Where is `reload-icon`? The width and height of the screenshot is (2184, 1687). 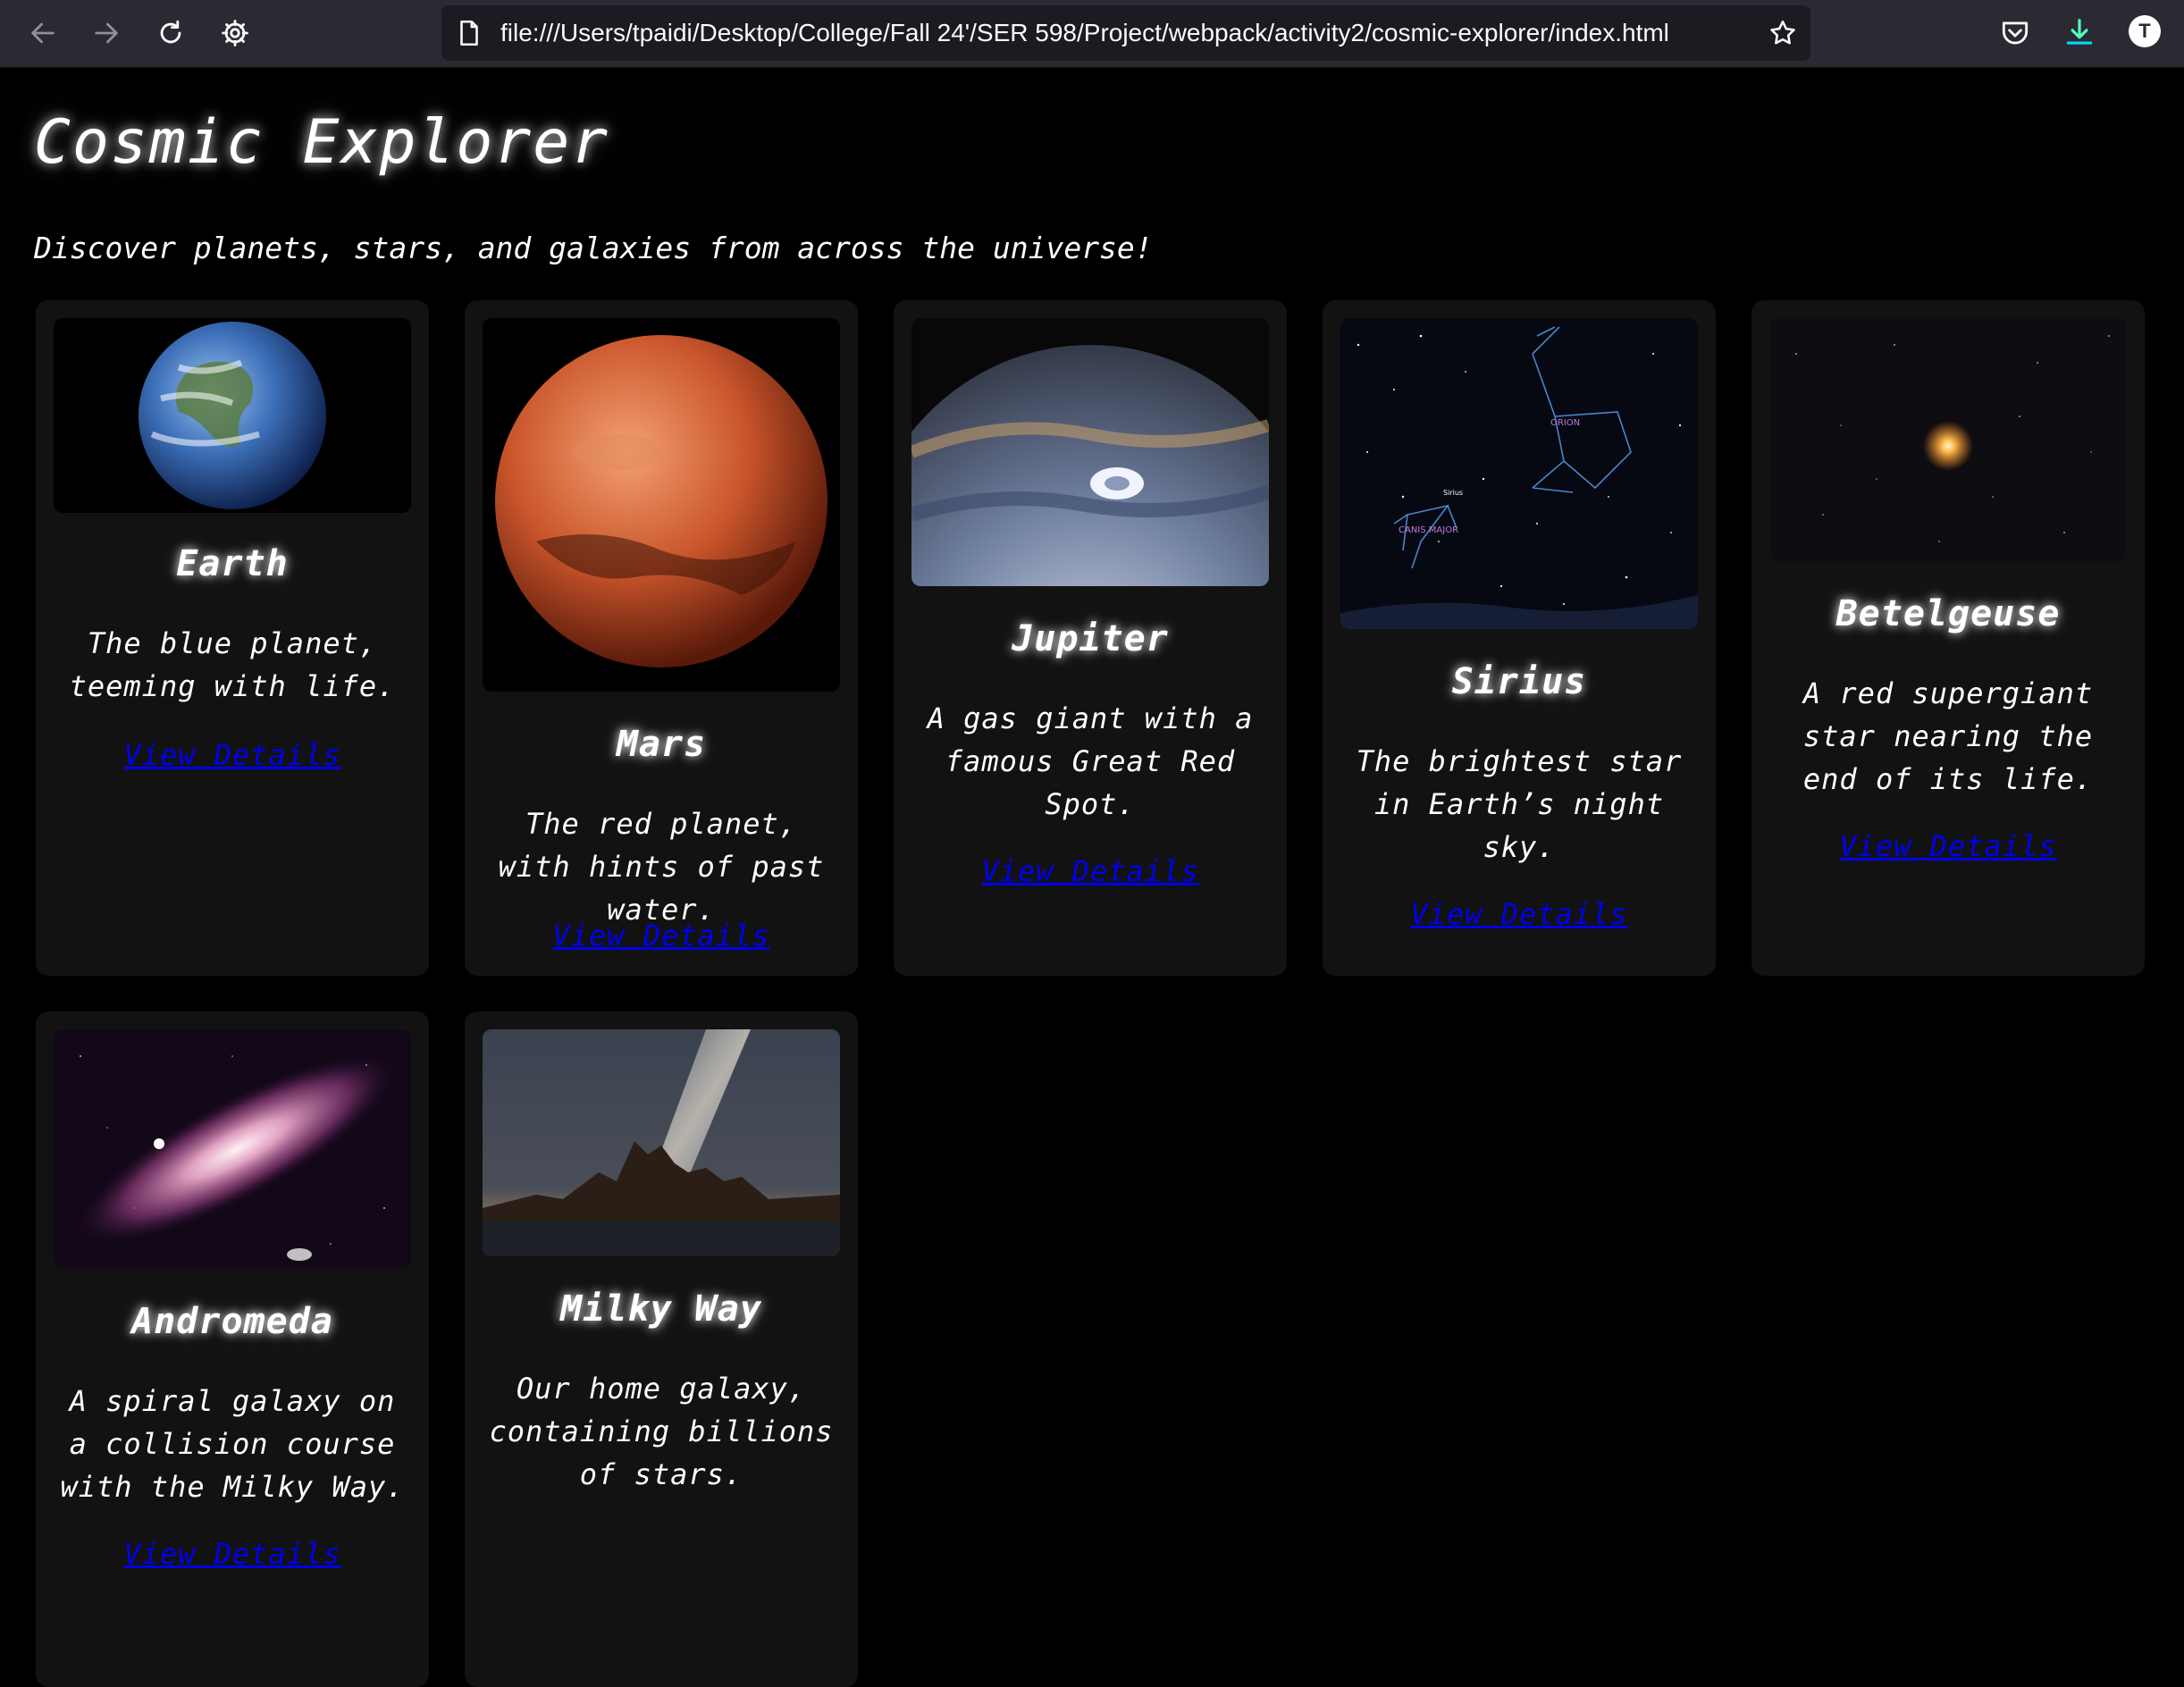
reload-icon is located at coordinates (170, 32).